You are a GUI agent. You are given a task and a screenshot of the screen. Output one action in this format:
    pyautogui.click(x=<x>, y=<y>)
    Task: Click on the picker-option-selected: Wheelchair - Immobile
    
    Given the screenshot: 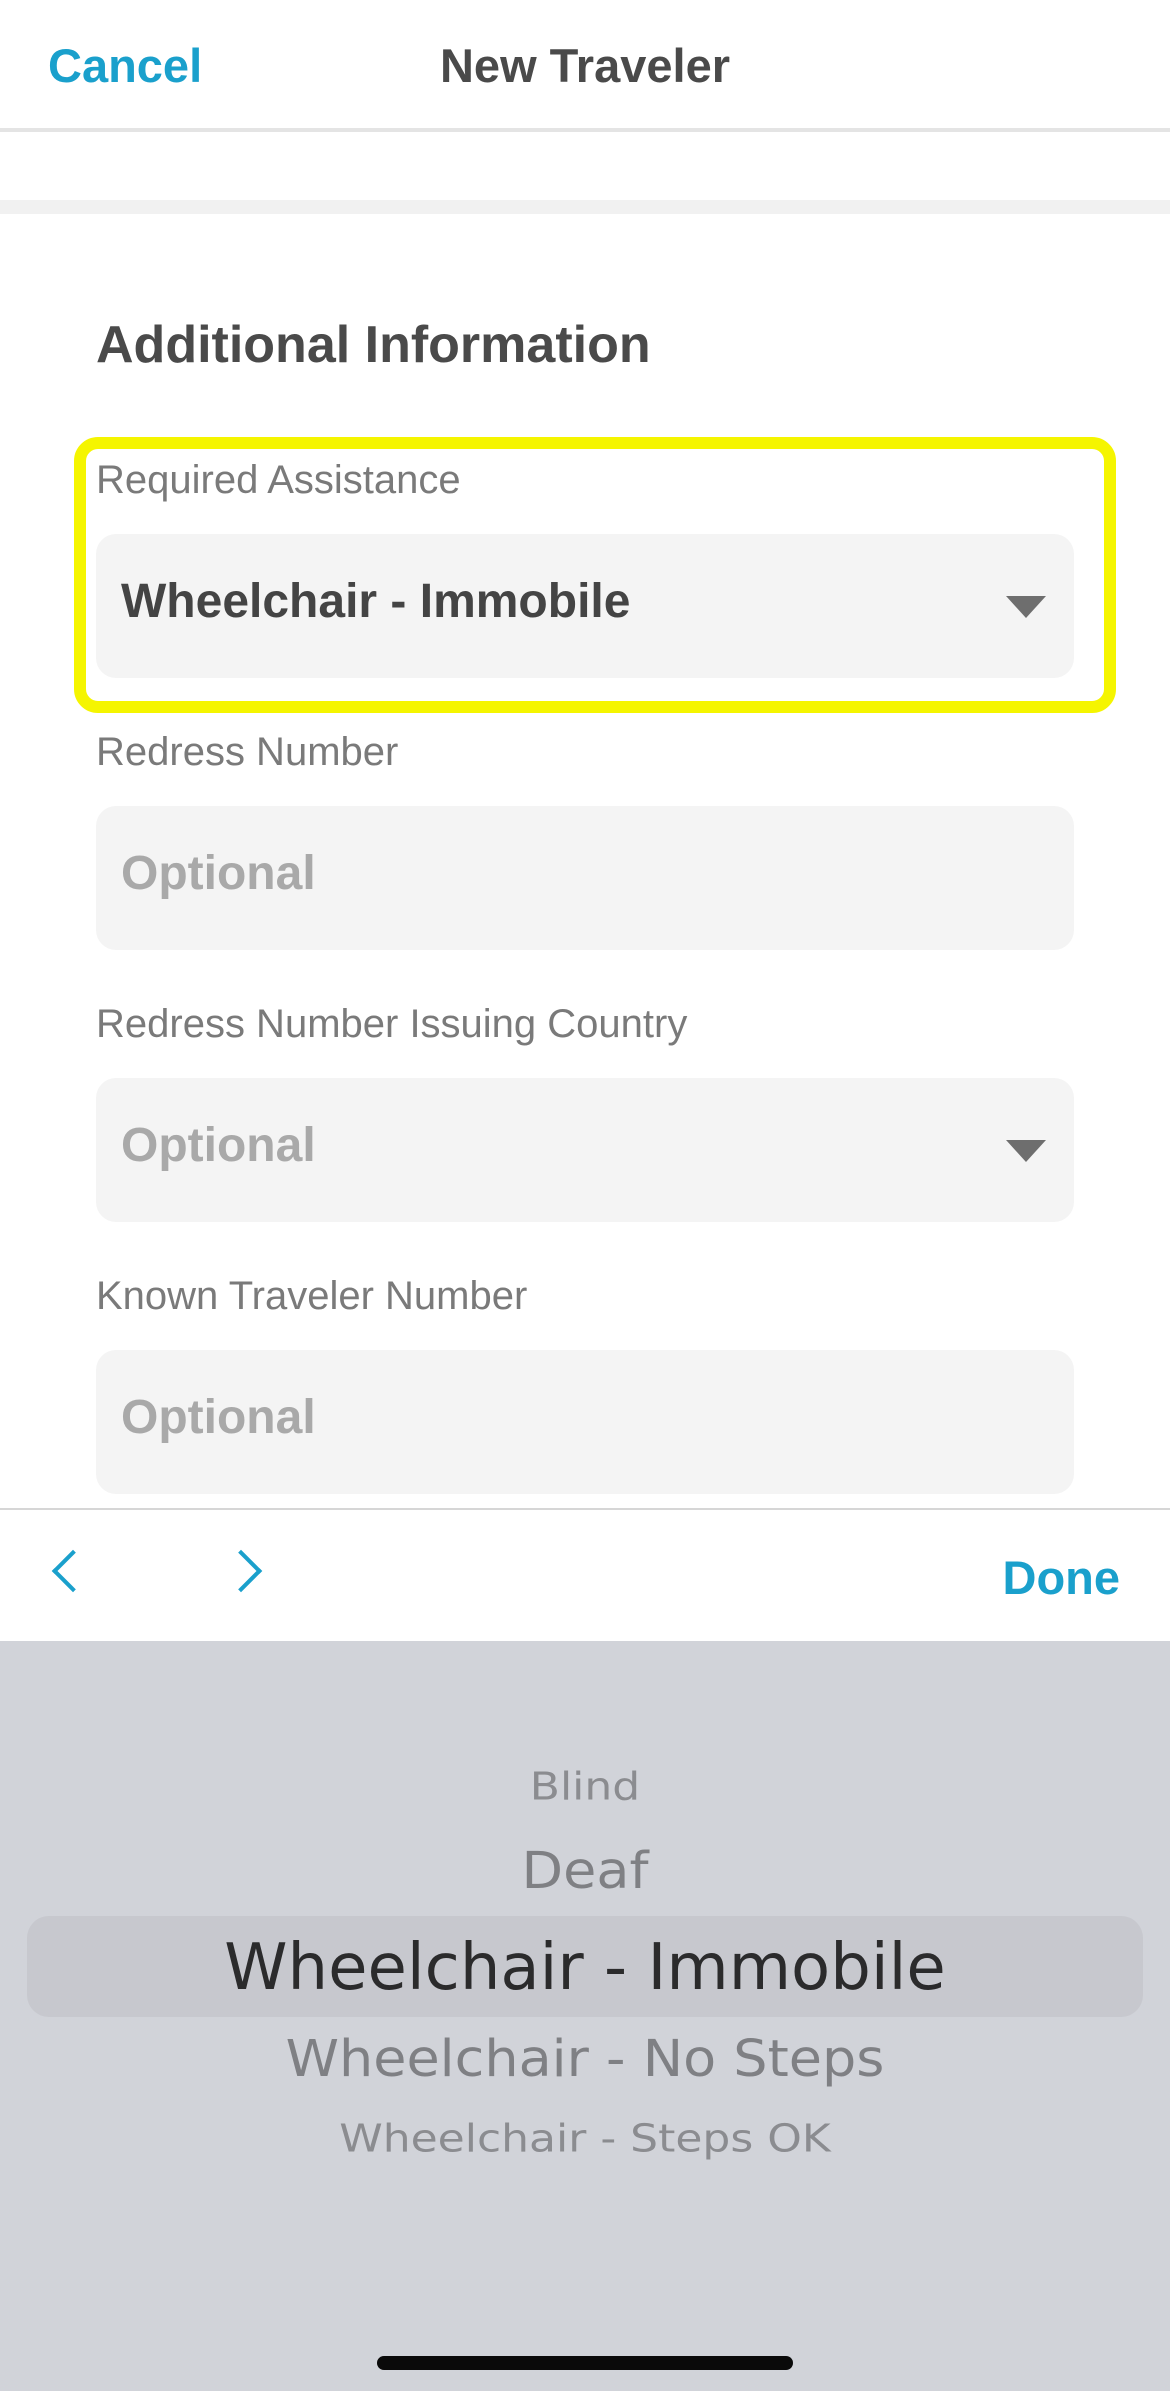 What is the action you would take?
    pyautogui.click(x=585, y=1968)
    